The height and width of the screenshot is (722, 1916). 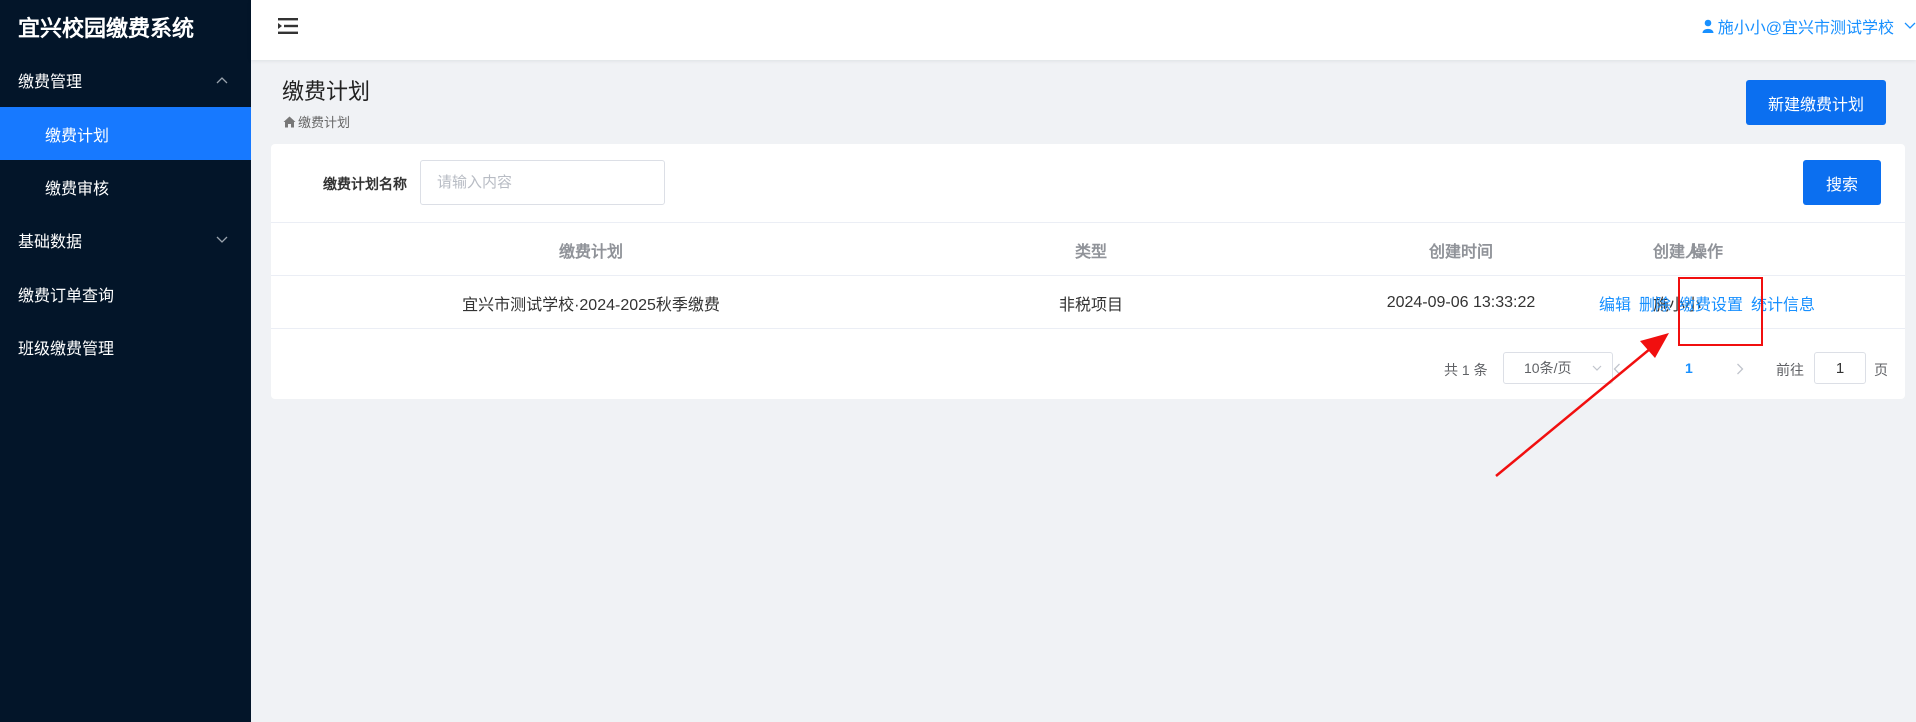 I want to click on user-menu: 施小小@宜兴市测试学校, so click(x=1809, y=26).